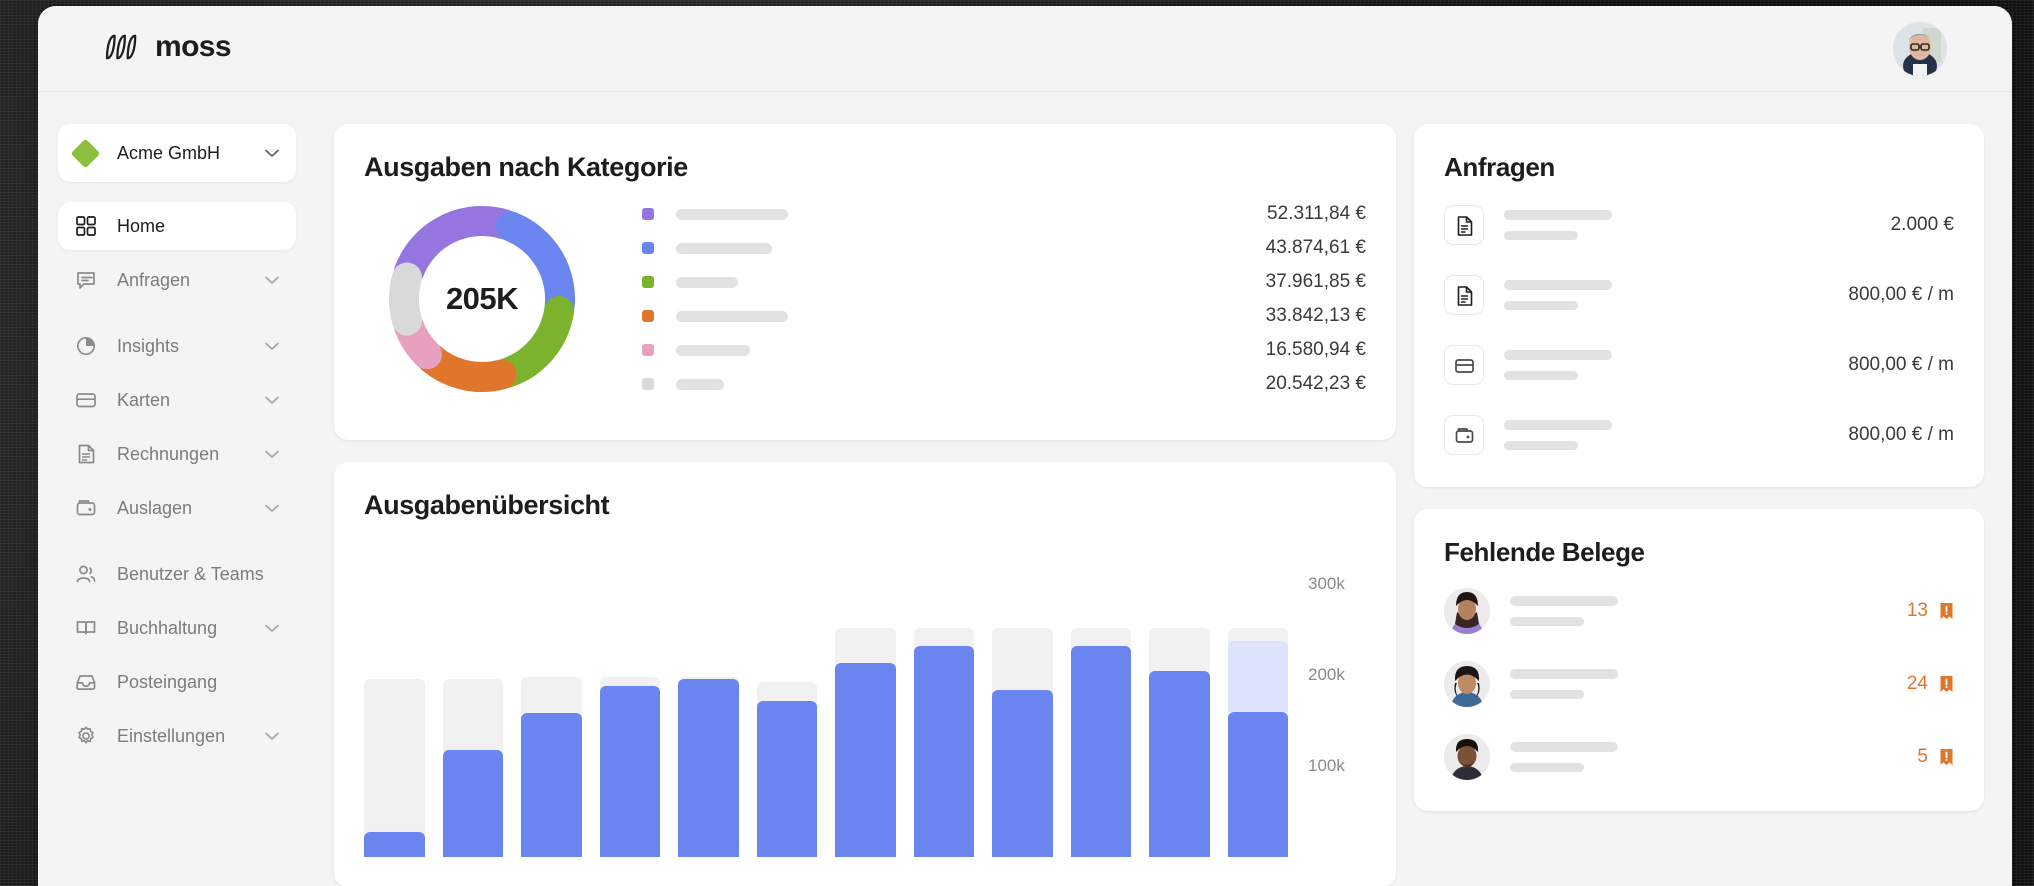 The width and height of the screenshot is (2034, 886). Describe the element at coordinates (1699, 610) in the screenshot. I see `list-item: 13` at that location.